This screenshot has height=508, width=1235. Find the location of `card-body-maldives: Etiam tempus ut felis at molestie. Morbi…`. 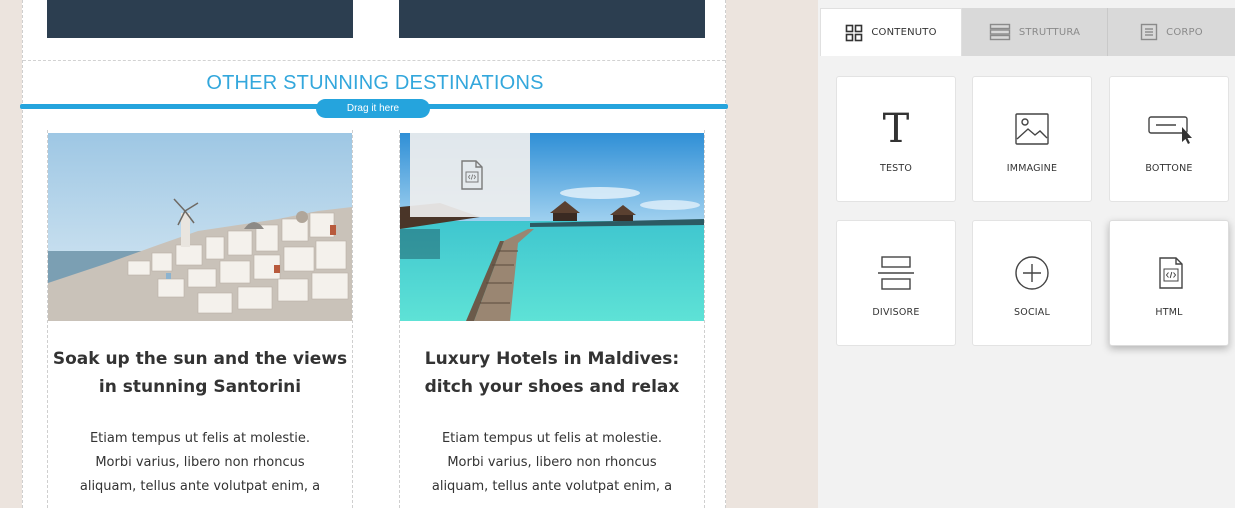

card-body-maldives: Etiam tempus ut felis at molestie. Morbi… is located at coordinates (552, 463).